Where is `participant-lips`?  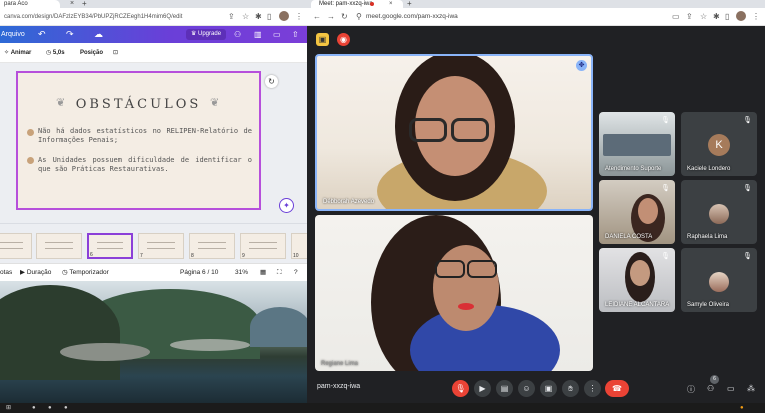 participant-lips is located at coordinates (466, 306).